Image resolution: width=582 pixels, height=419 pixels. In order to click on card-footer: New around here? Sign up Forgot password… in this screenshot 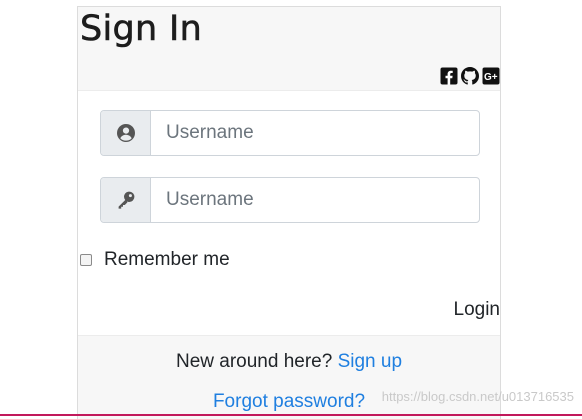, I will do `click(289, 377)`.